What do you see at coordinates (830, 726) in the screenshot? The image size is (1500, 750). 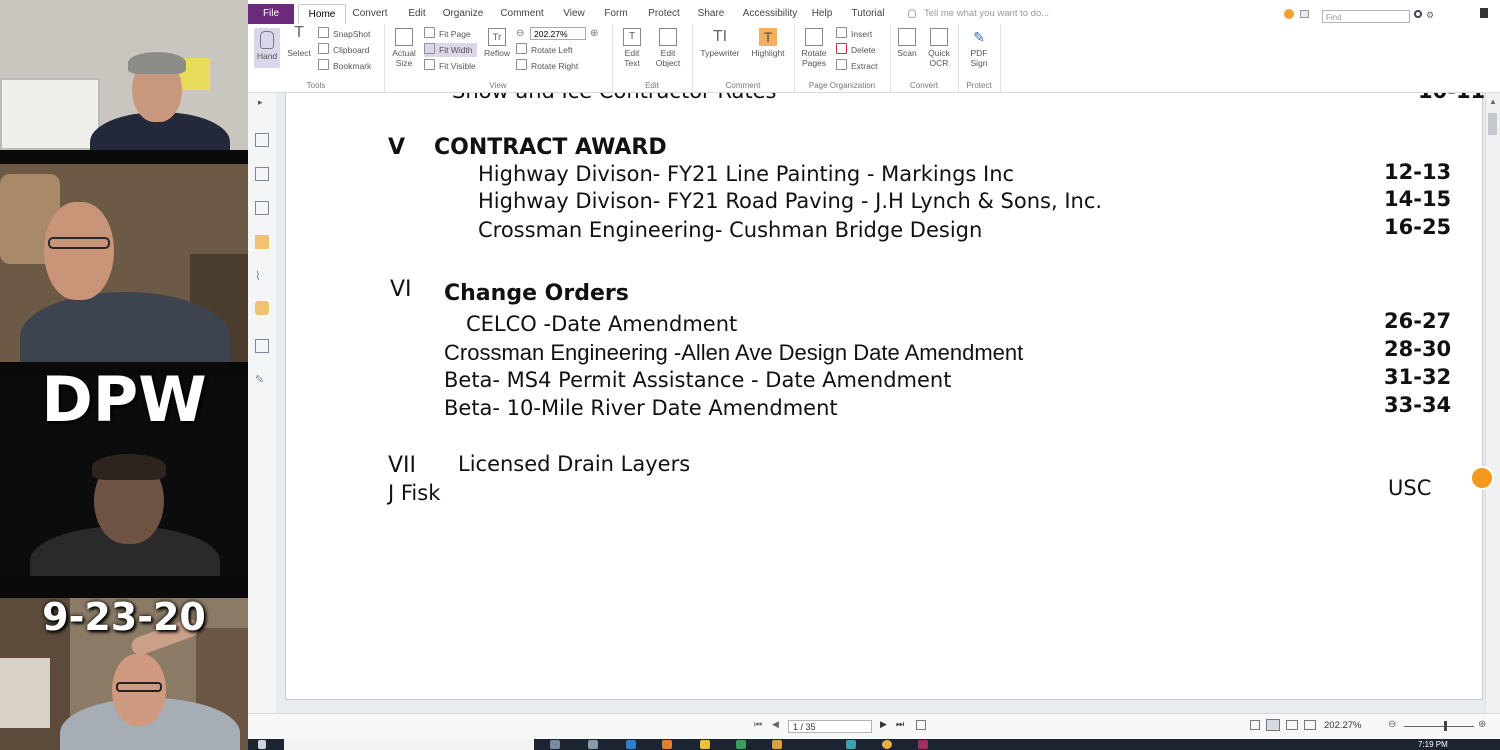 I see `page-number-input: 1 / 35` at bounding box center [830, 726].